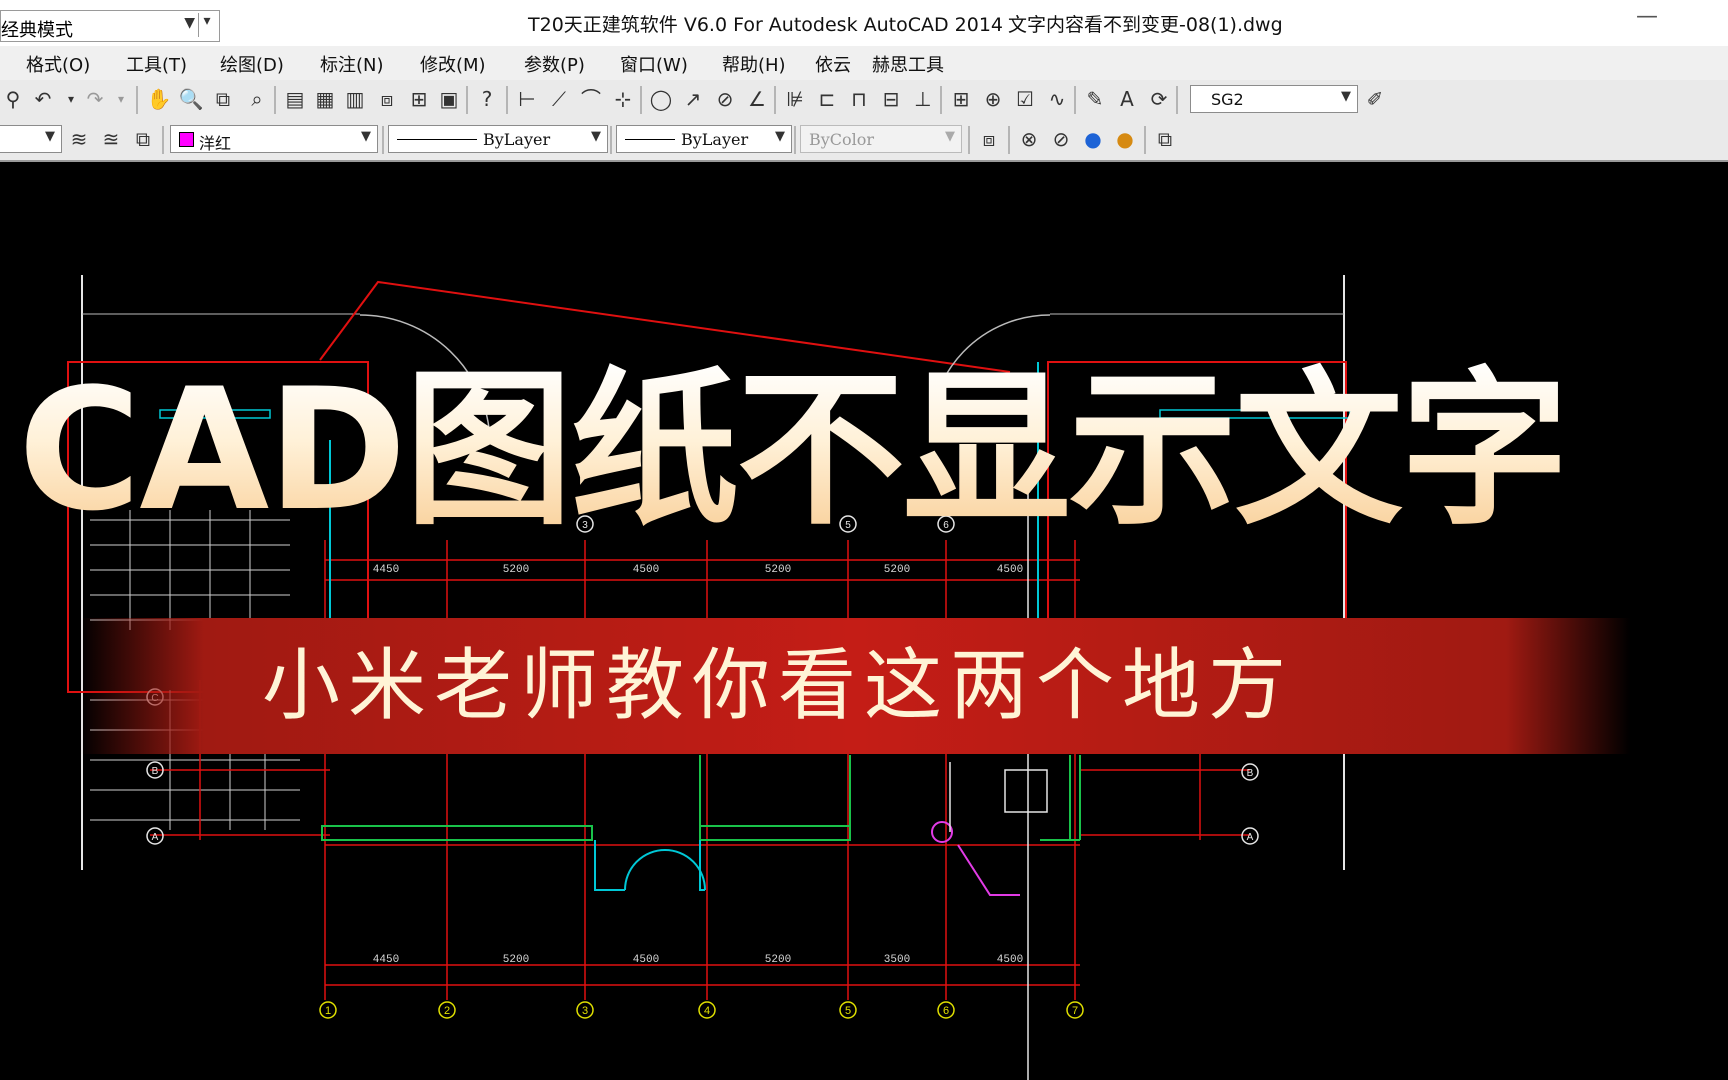 Image resolution: width=1728 pixels, height=1080 pixels. Describe the element at coordinates (386, 570) in the screenshot. I see `dimension-label: 4450` at that location.